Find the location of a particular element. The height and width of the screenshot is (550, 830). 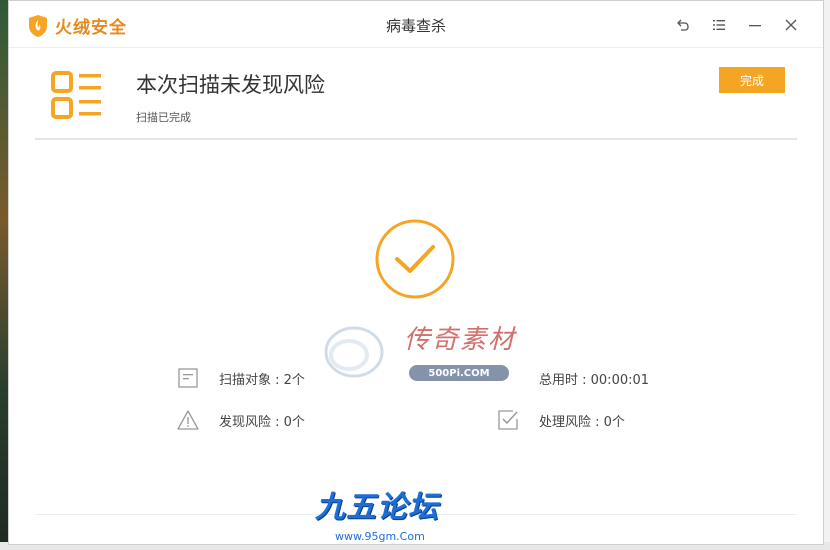

warning-icon is located at coordinates (188, 420).